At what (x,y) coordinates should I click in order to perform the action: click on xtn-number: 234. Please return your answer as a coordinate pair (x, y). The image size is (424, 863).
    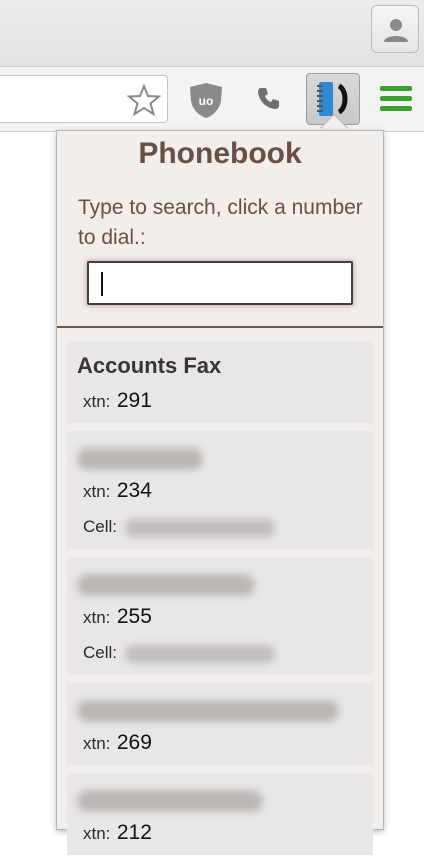
    Looking at the image, I should click on (134, 490).